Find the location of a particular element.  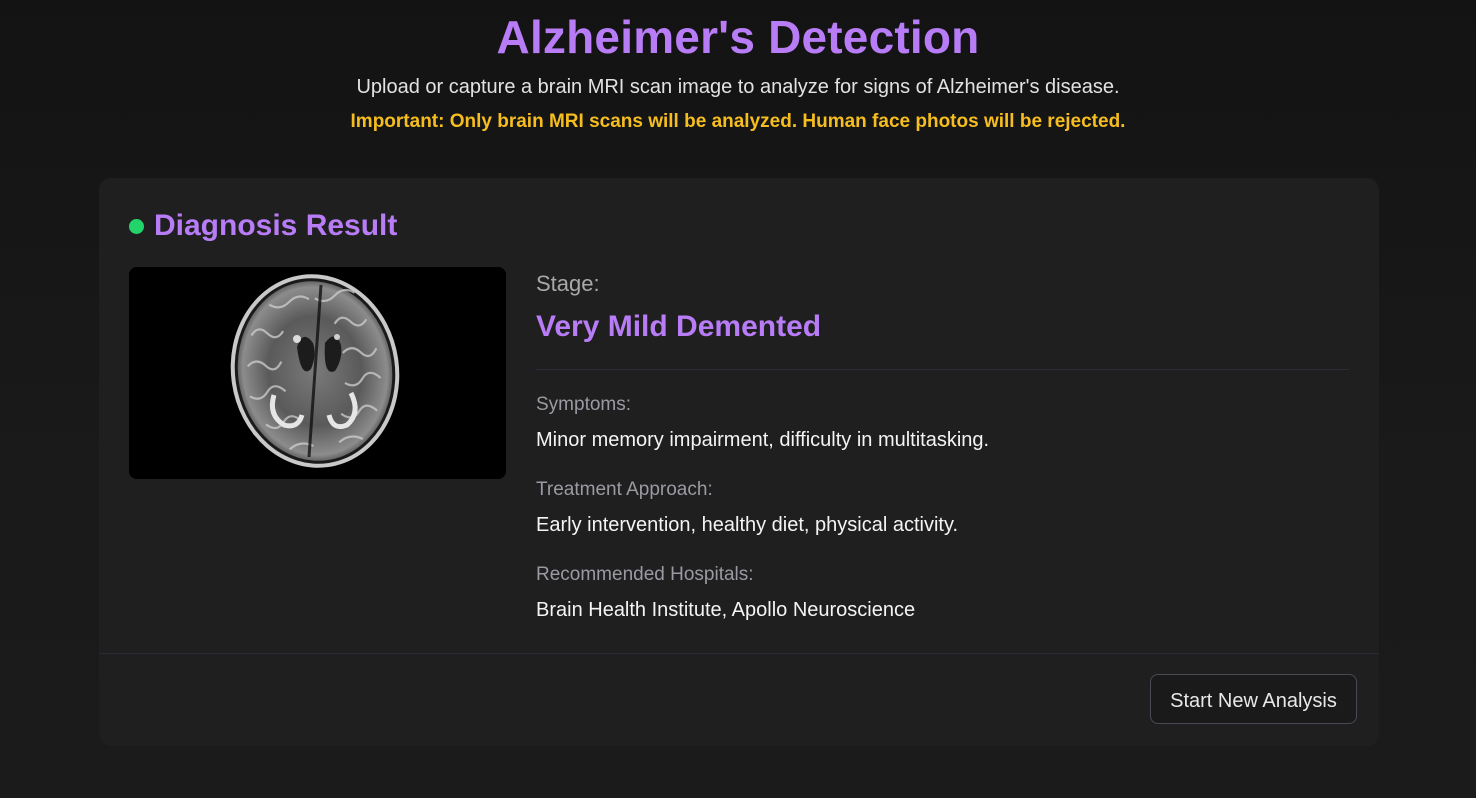

stage-label: Stage: is located at coordinates (568, 283).